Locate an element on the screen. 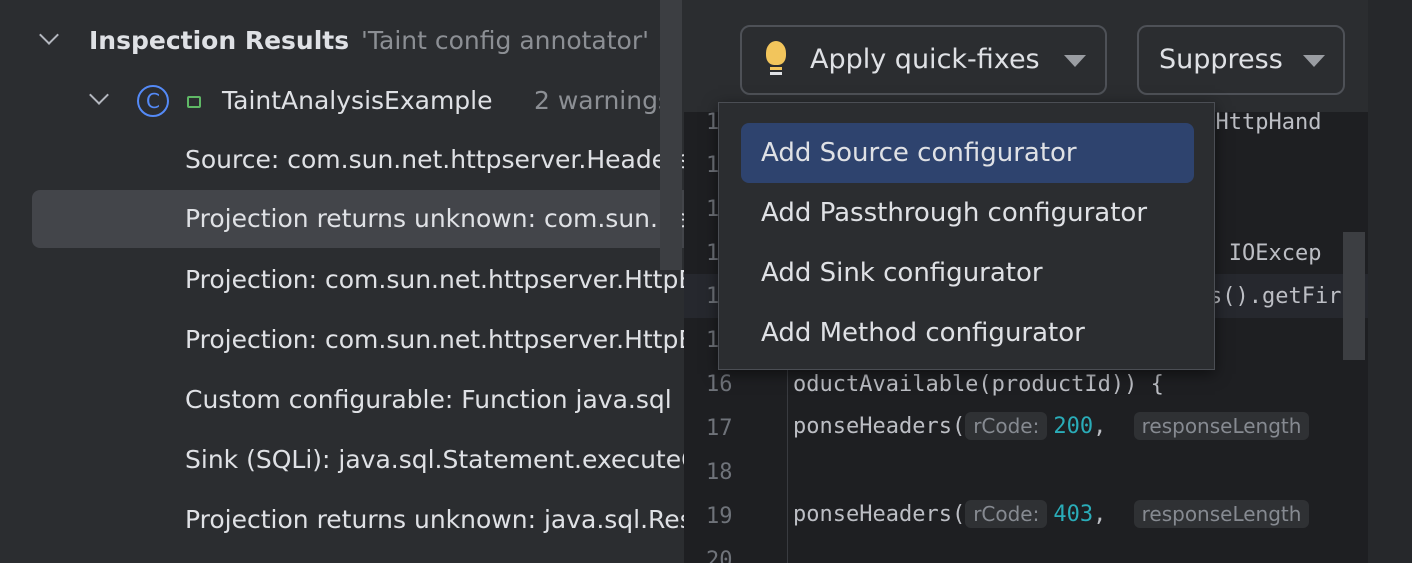 This screenshot has width=1412, height=563. warning-count: 2 warnings is located at coordinates (602, 100).